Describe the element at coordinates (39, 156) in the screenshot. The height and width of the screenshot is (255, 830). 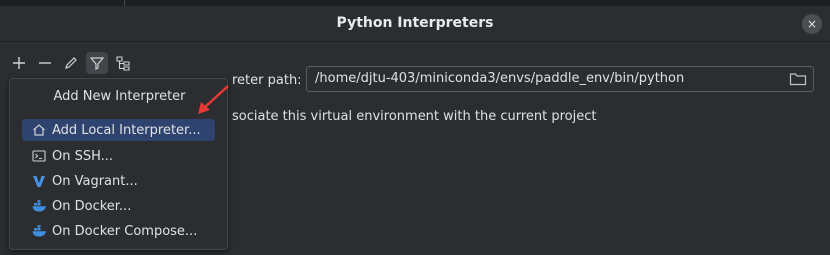
I see `terminal-icon` at that location.